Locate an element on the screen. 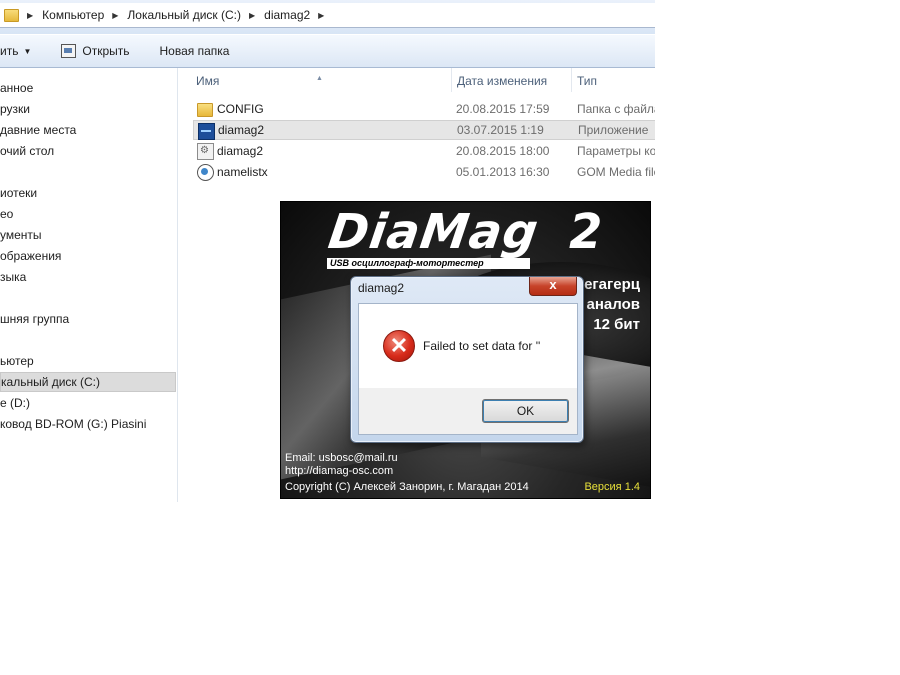 This screenshot has height=675, width=900. command-bar: ить ▼ Открыть Новая папка is located at coordinates (327, 51).